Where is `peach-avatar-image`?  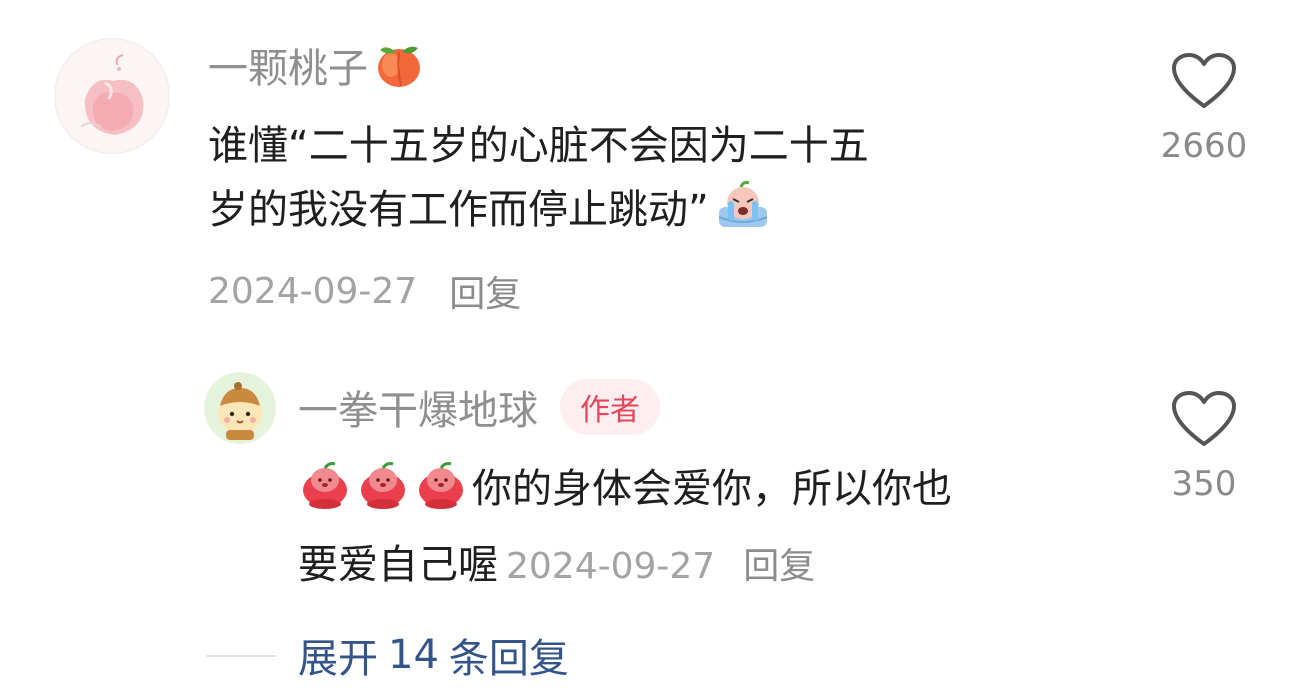 peach-avatar-image is located at coordinates (112, 96).